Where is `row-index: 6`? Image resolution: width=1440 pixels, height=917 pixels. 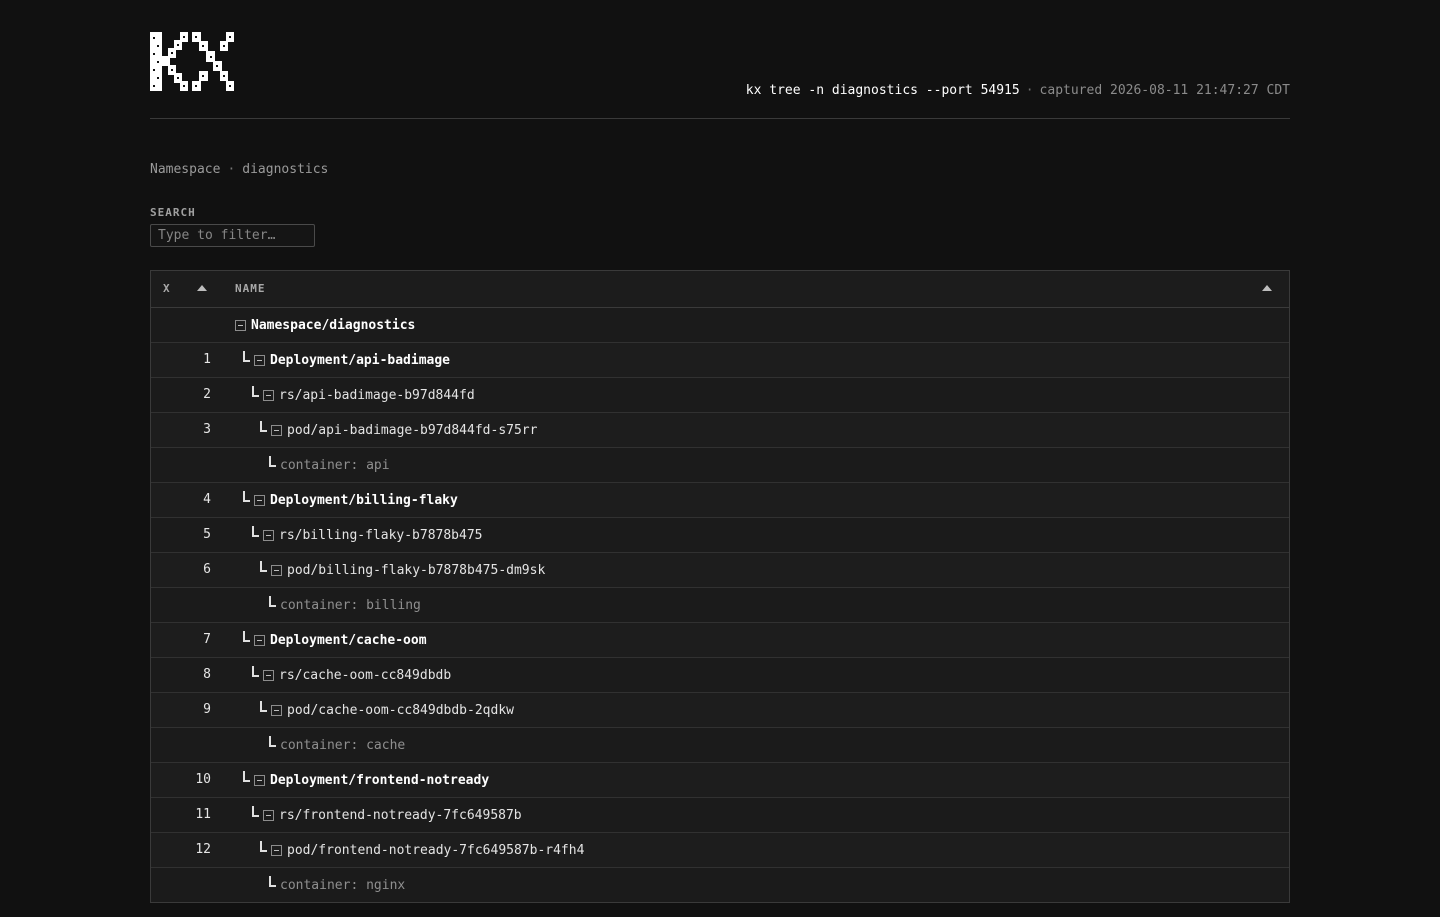 row-index: 6 is located at coordinates (207, 569).